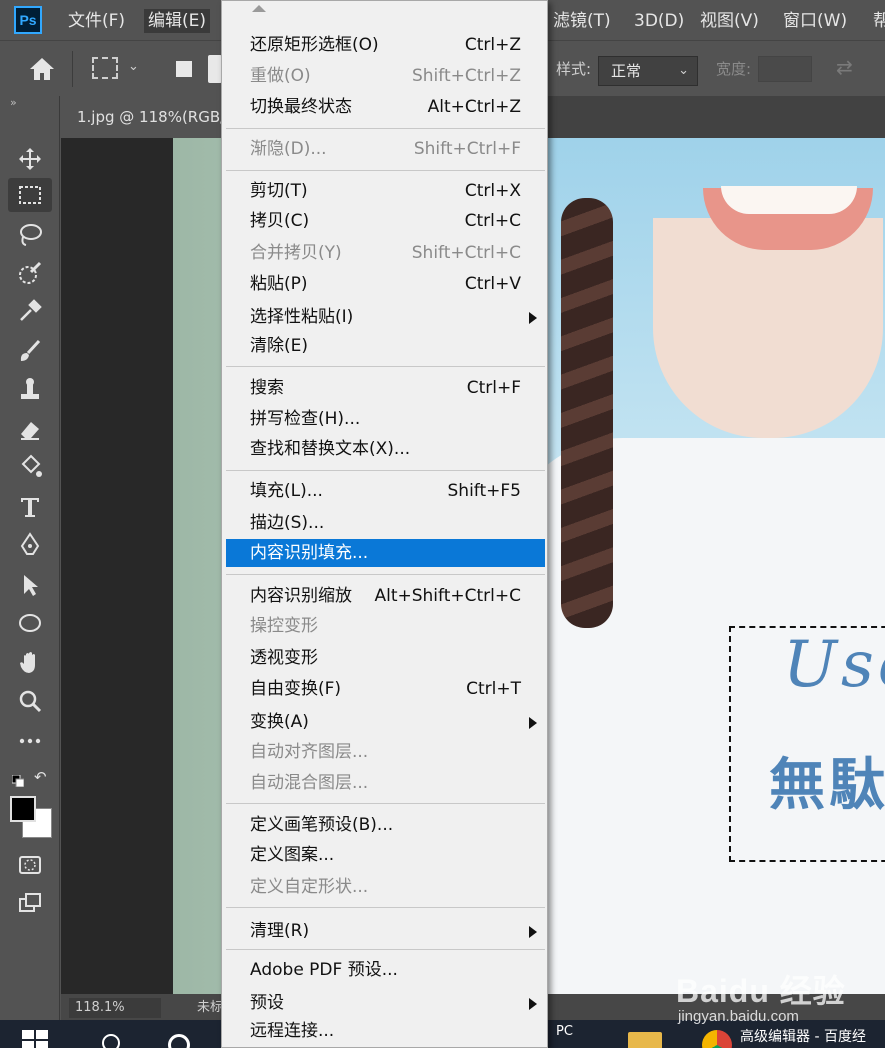 The width and height of the screenshot is (885, 1048). I want to click on menu-item-toggle-last-state: 切换最终状态 Alt+Ctrl+Z, so click(385, 107).